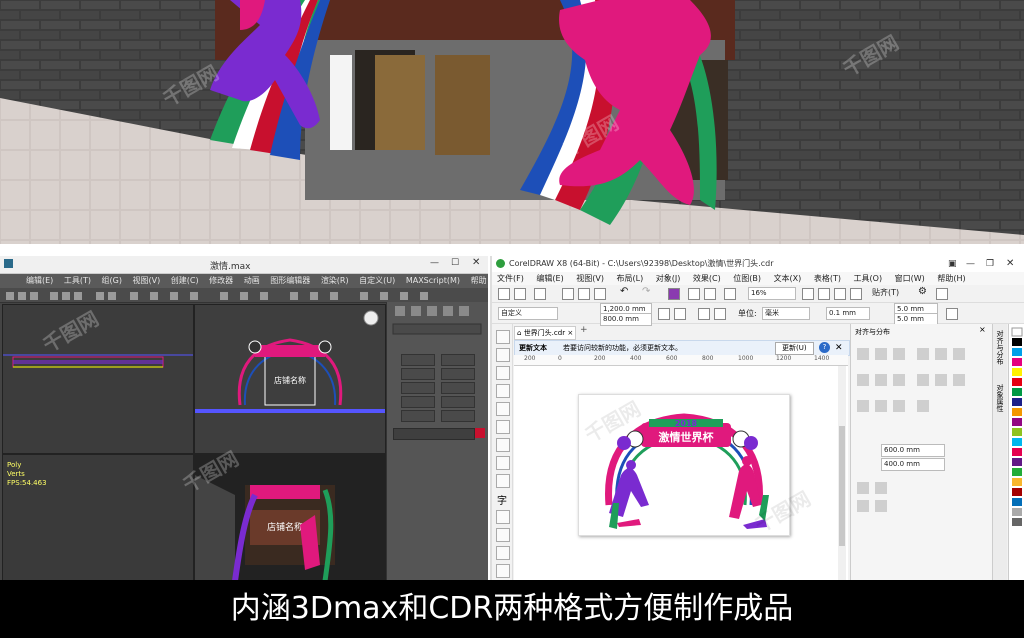 The image size is (1024, 638). What do you see at coordinates (839, 348) in the screenshot?
I see `close-notification-icon: ✕` at bounding box center [839, 348].